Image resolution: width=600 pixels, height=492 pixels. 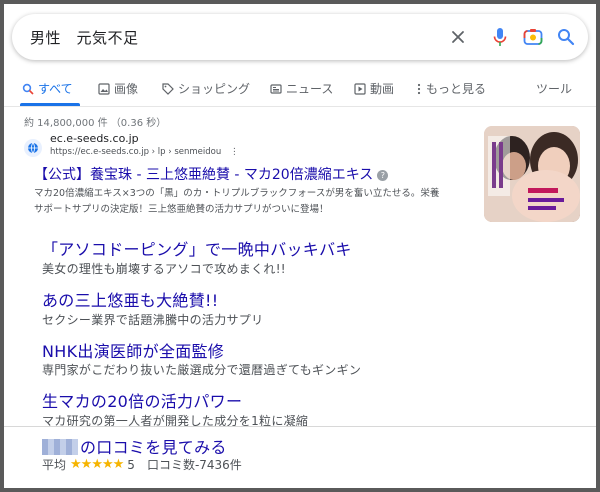 I want to click on tab-images: 画像, so click(x=118, y=88).